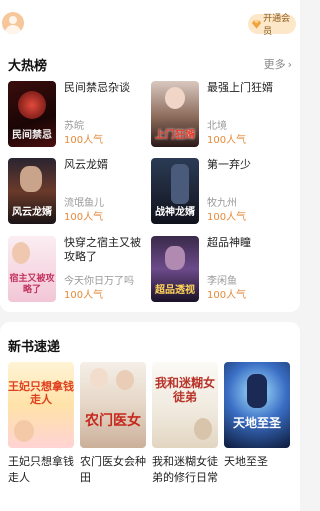 Image resolution: width=320 pixels, height=511 pixels. I want to click on book-item: 宿主又被攻略了 快穿之宿主又被攻略了 今天你日万了吗 100人气, so click(78, 269).